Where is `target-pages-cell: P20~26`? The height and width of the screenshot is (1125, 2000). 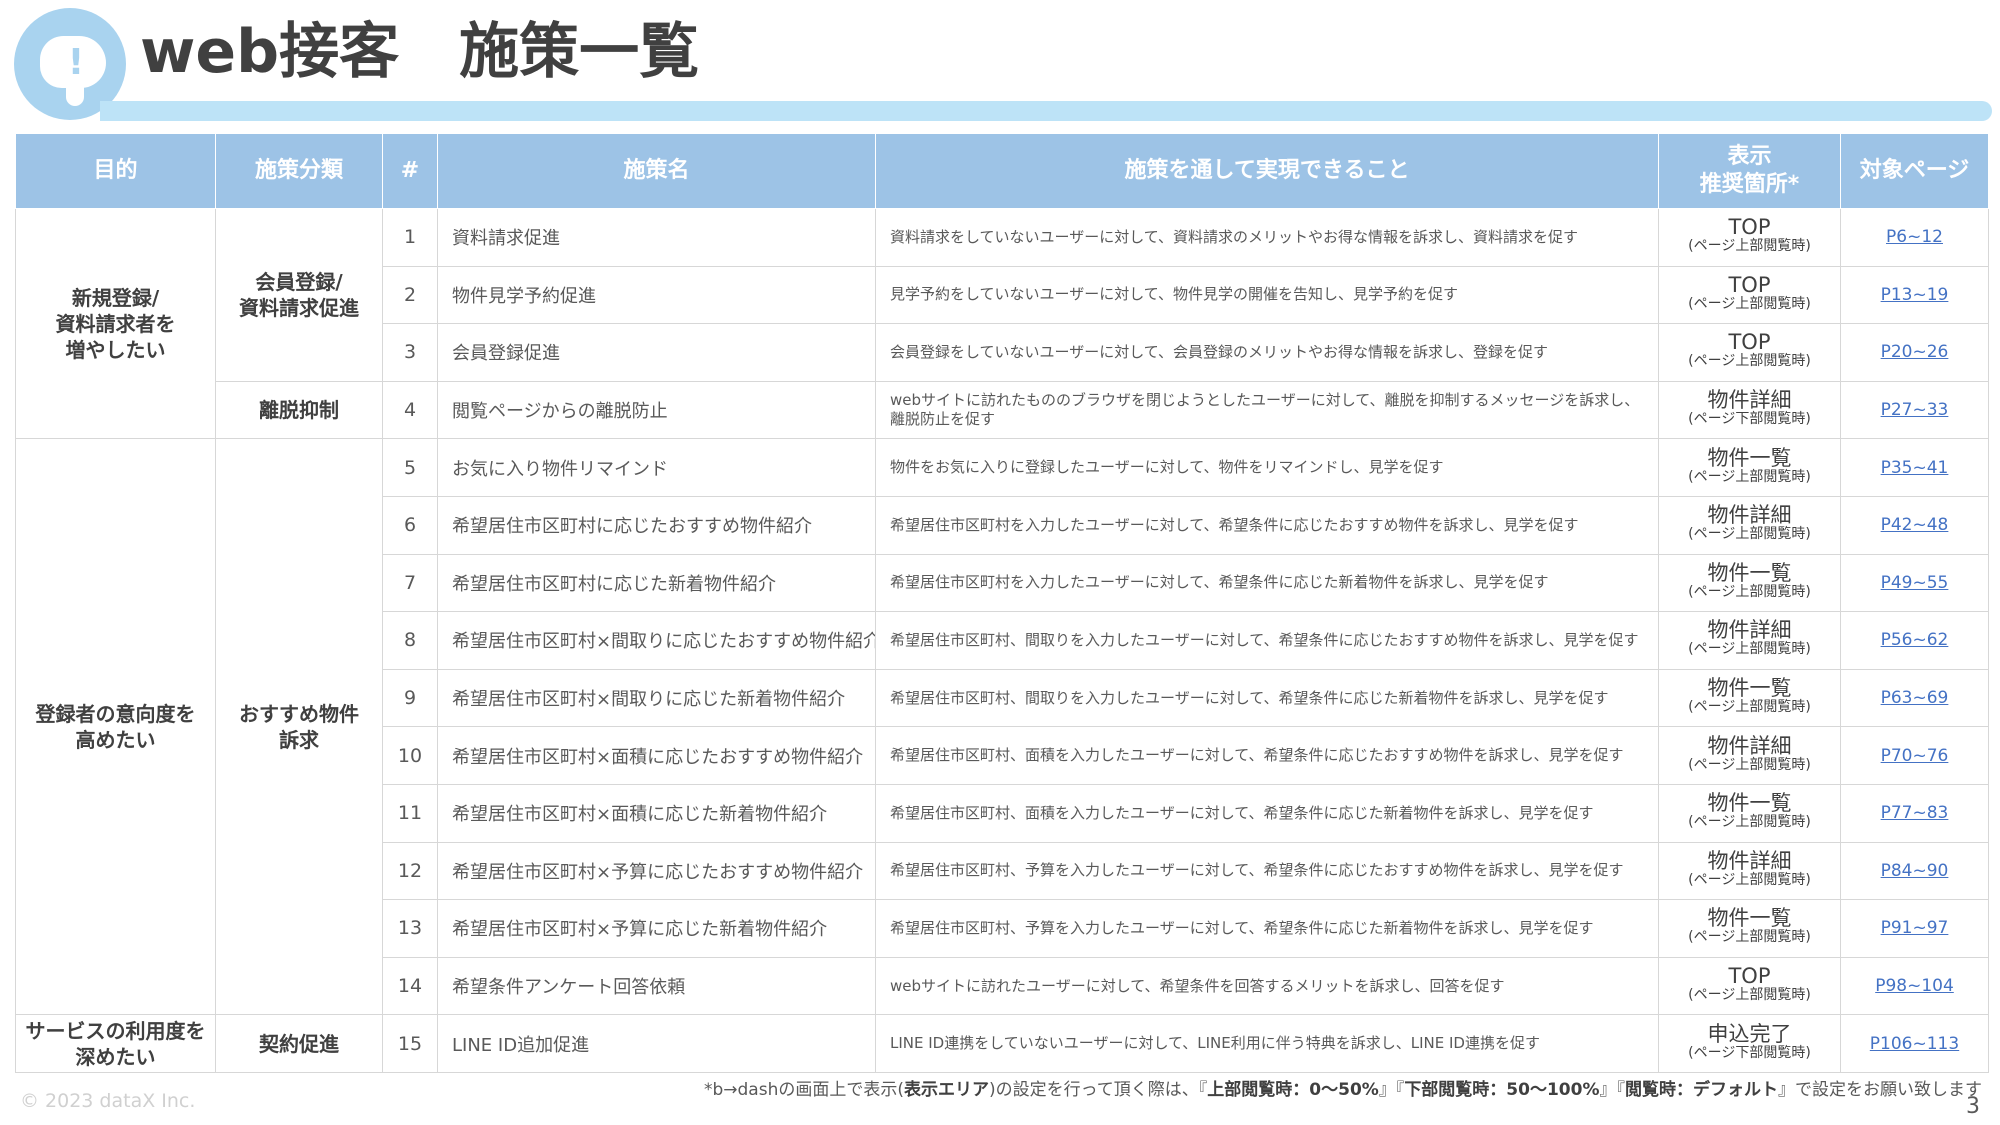 target-pages-cell: P20~26 is located at coordinates (1914, 352).